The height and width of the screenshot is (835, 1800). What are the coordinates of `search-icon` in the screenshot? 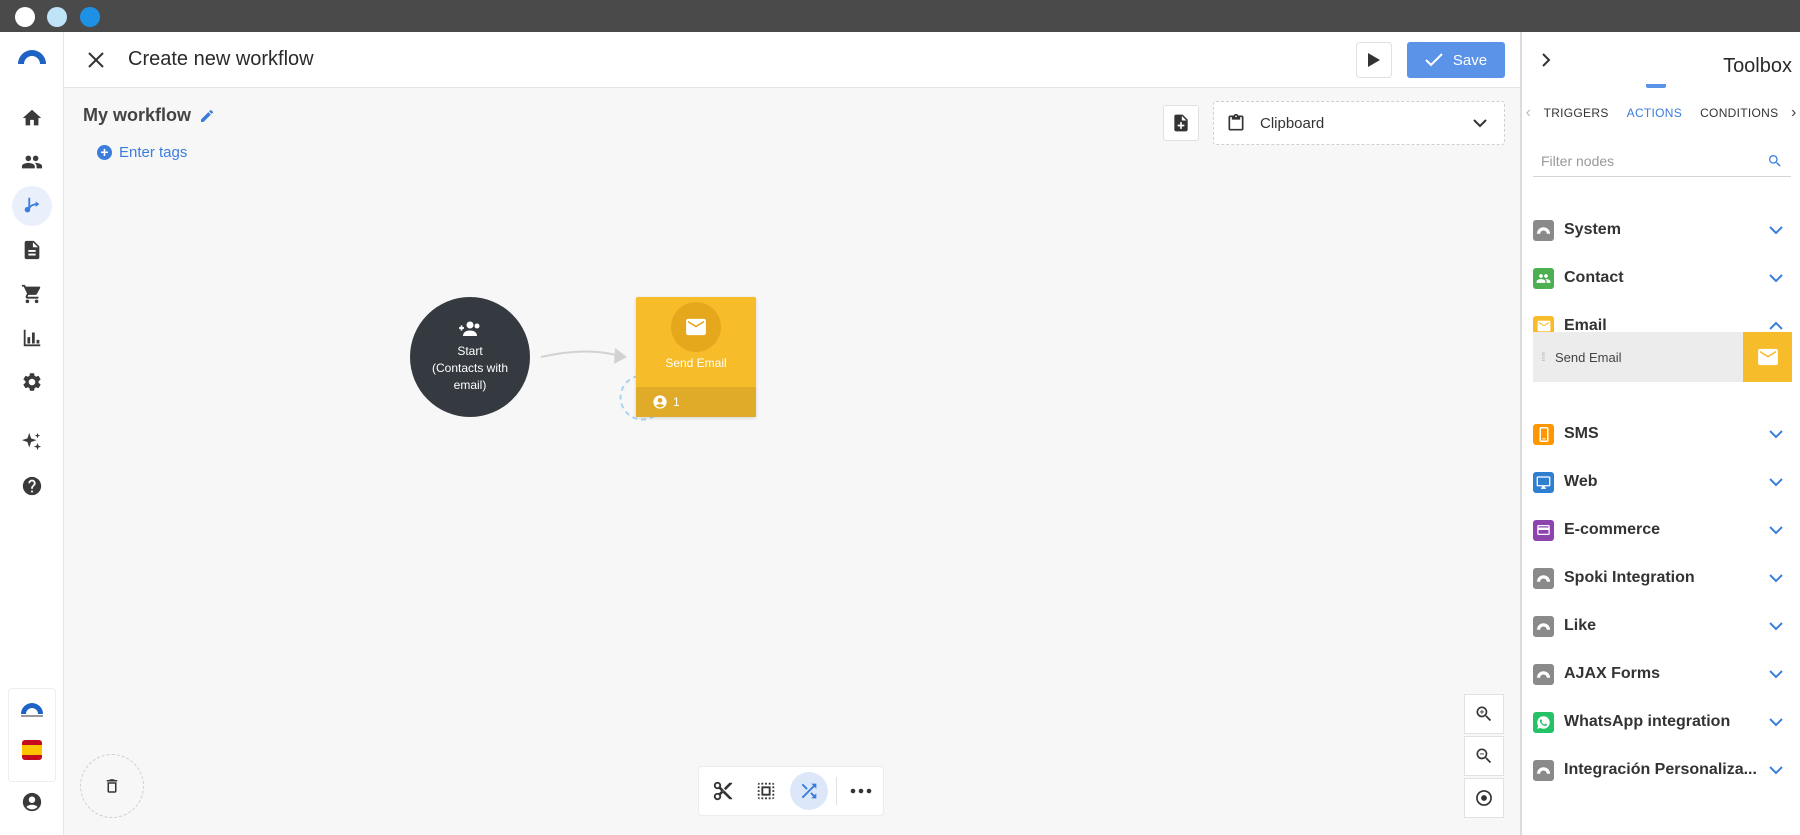 It's located at (1775, 161).